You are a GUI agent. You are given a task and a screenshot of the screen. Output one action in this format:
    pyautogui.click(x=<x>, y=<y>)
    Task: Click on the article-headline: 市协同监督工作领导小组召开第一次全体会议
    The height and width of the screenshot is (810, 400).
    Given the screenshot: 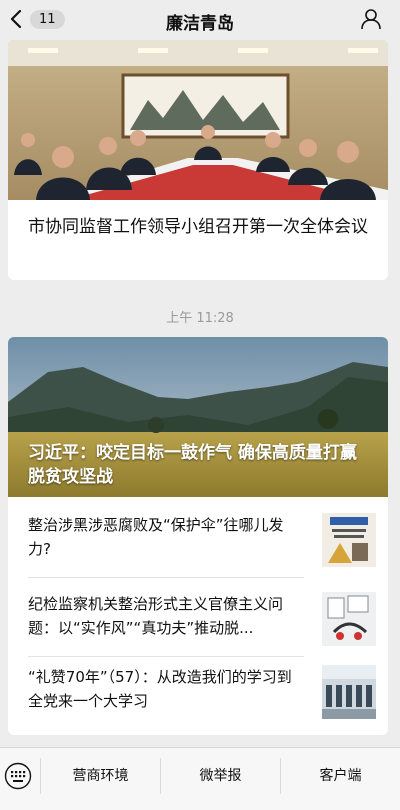 What is the action you would take?
    pyautogui.click(x=198, y=220)
    